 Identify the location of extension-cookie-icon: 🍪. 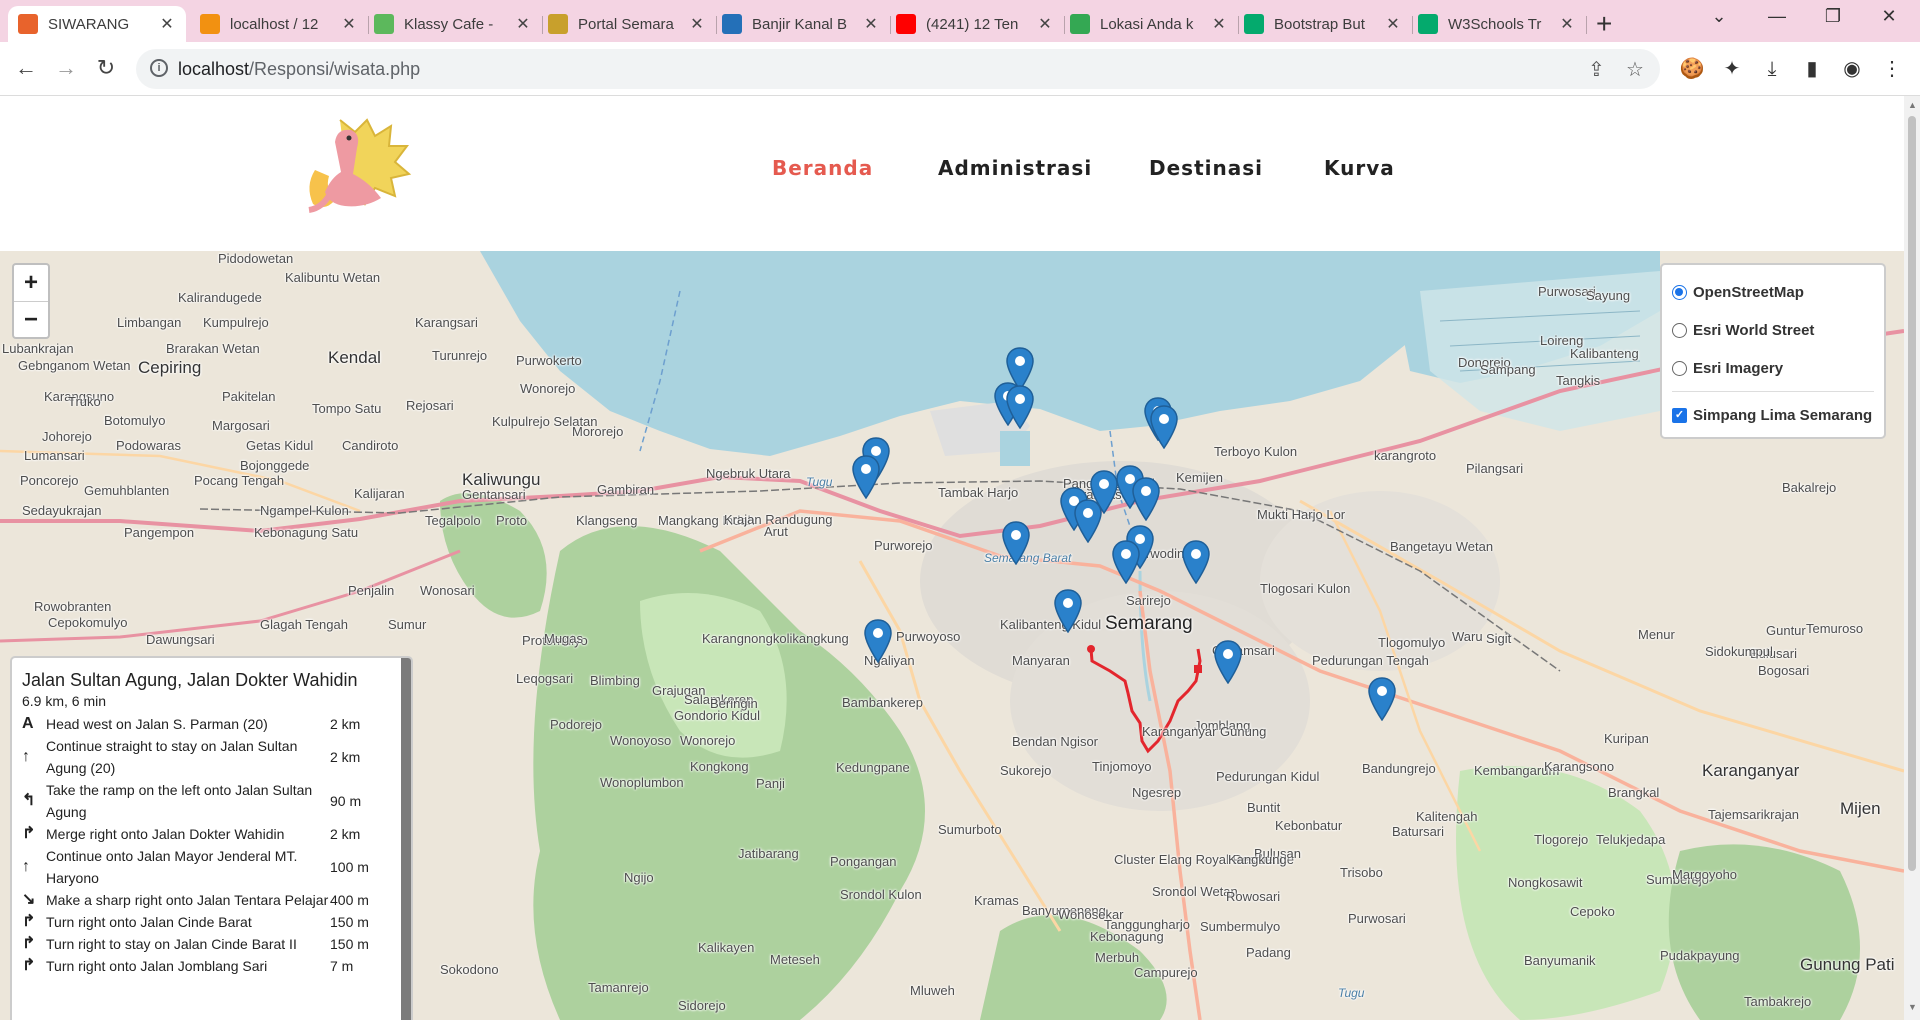
(1692, 69).